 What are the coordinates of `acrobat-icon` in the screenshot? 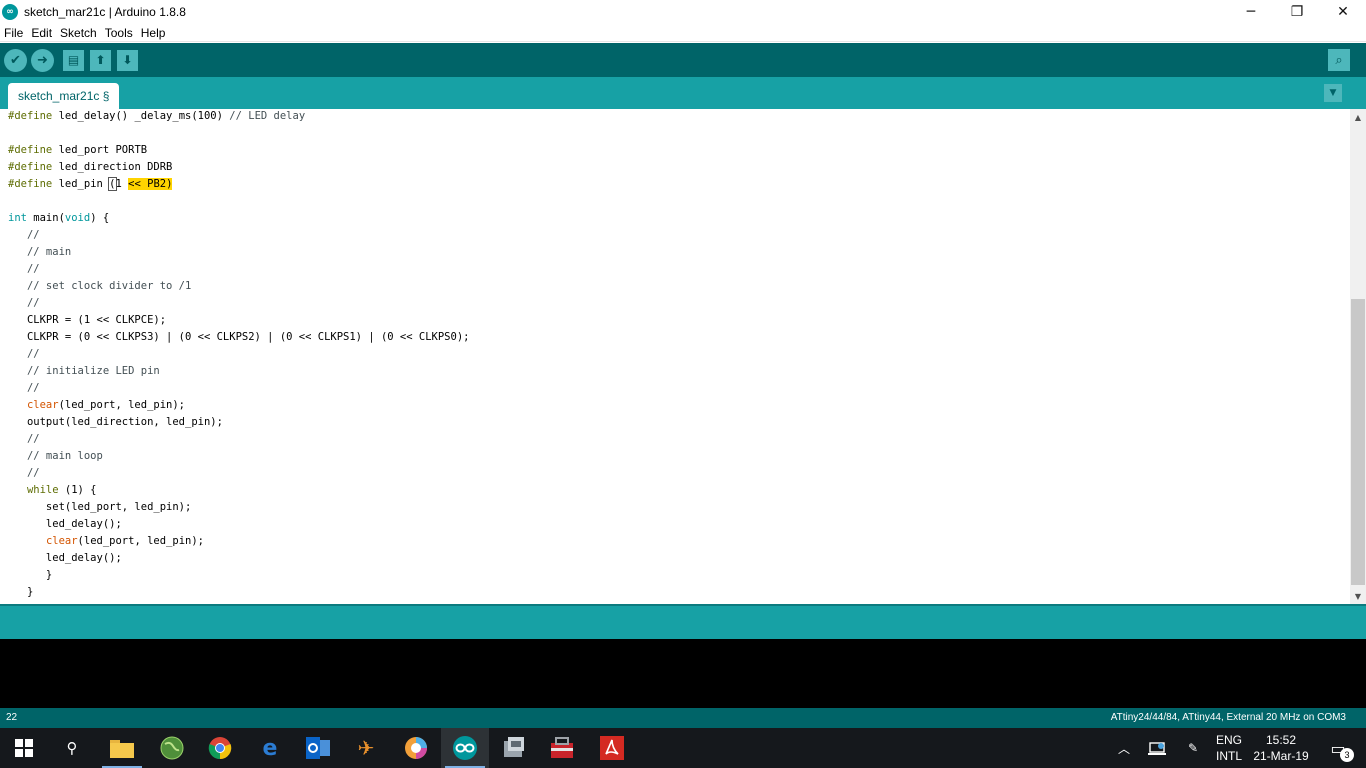 It's located at (612, 748).